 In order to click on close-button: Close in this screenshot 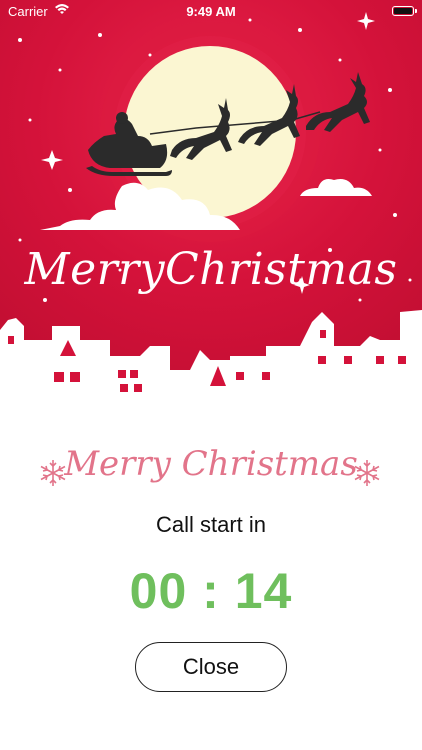, I will do `click(211, 667)`.